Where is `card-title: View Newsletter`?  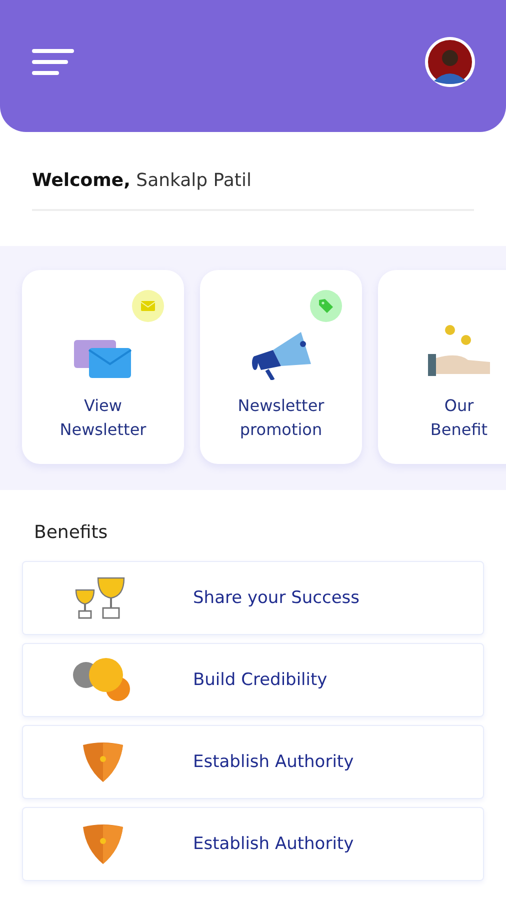
card-title: View Newsletter is located at coordinates (103, 418).